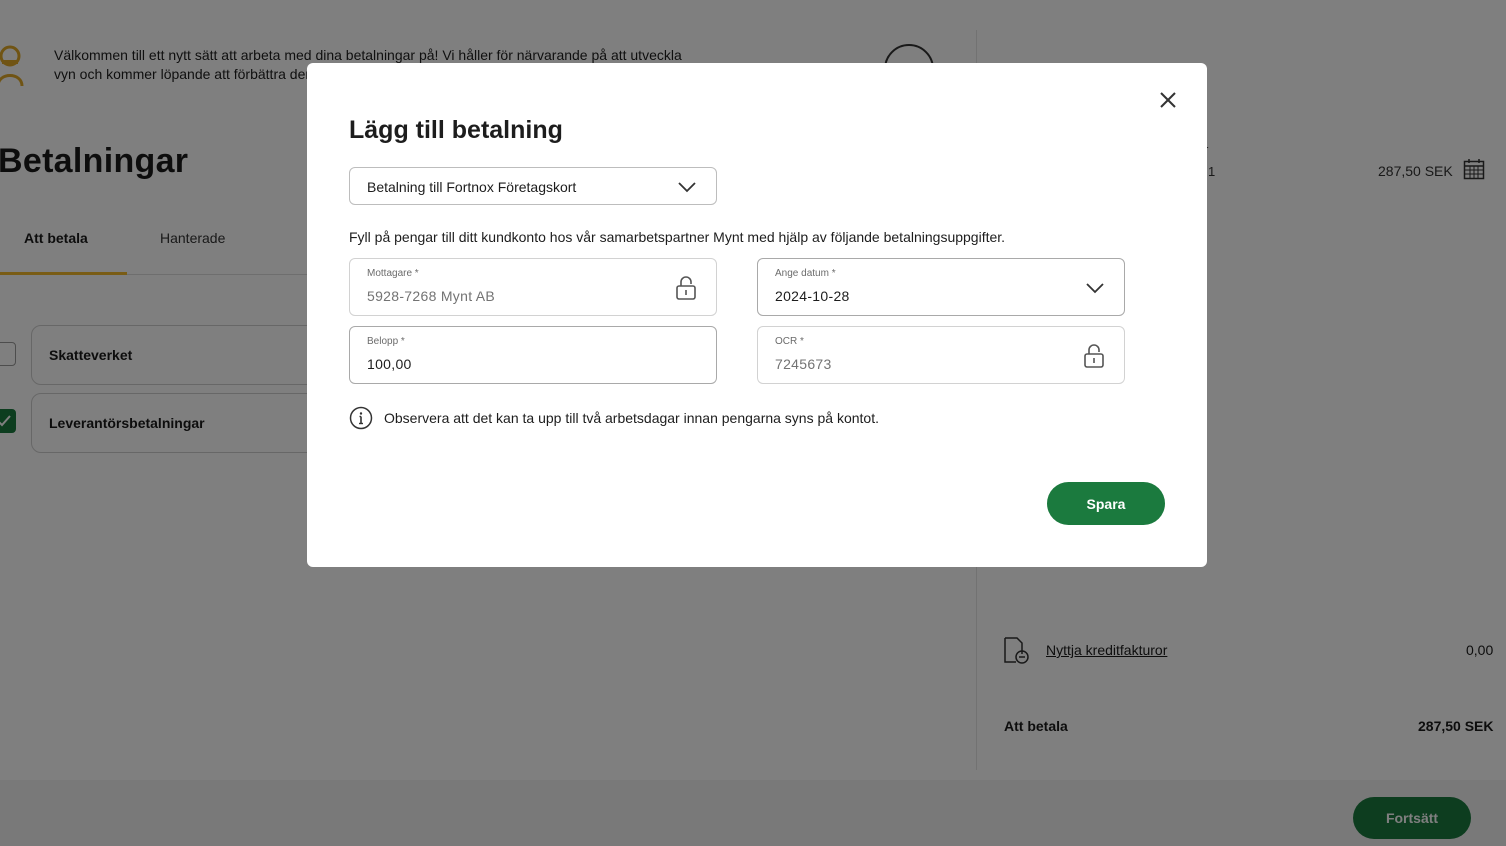 The width and height of the screenshot is (1506, 846). I want to click on close-icon, so click(1168, 100).